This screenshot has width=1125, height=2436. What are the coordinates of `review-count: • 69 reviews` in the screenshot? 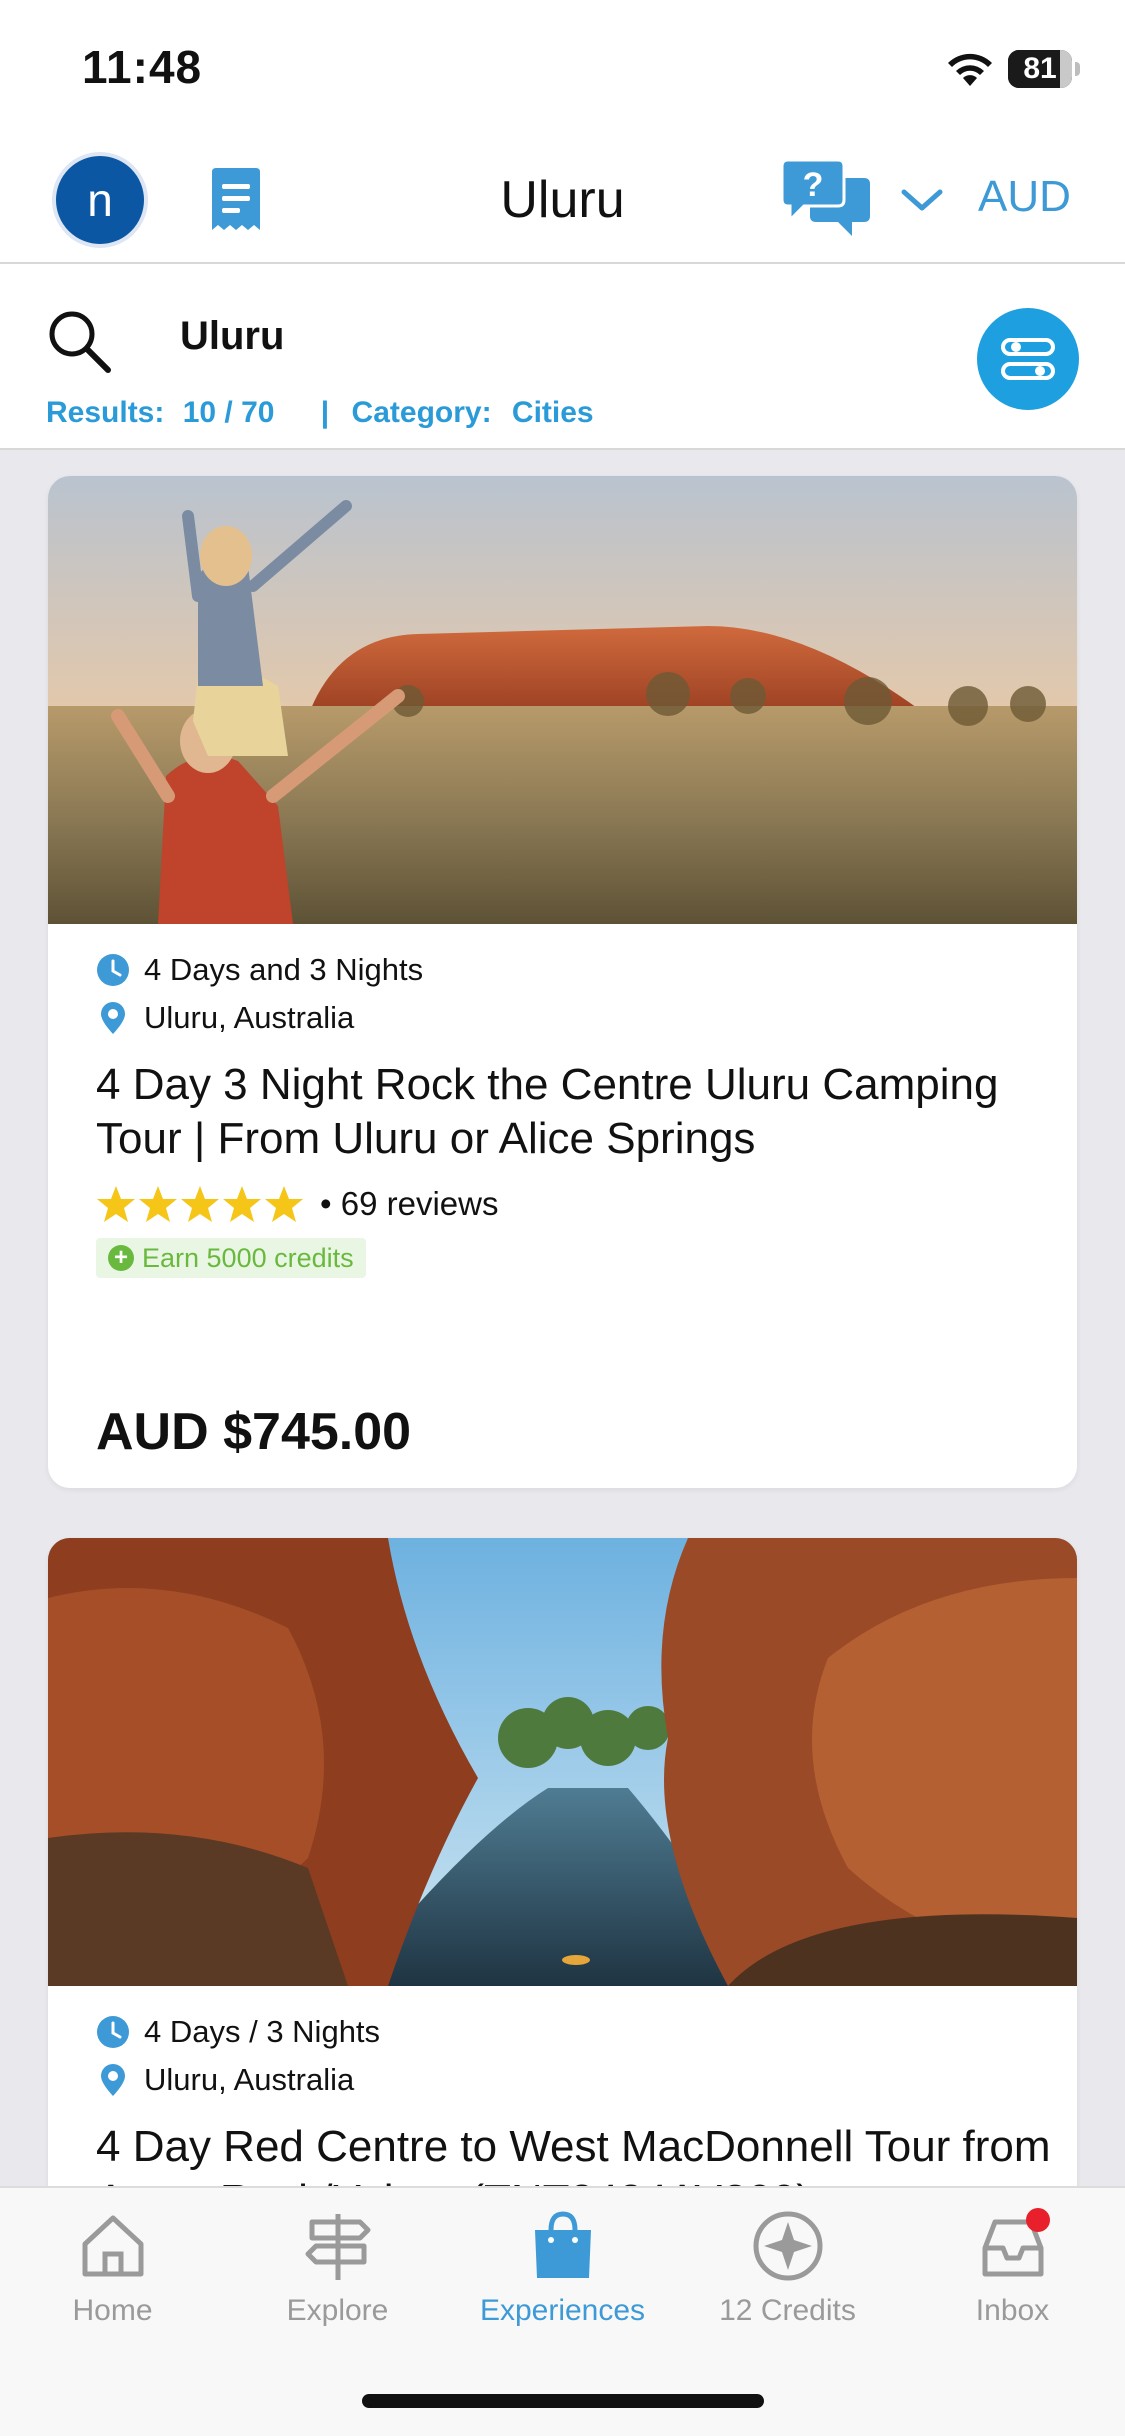 It's located at (409, 1204).